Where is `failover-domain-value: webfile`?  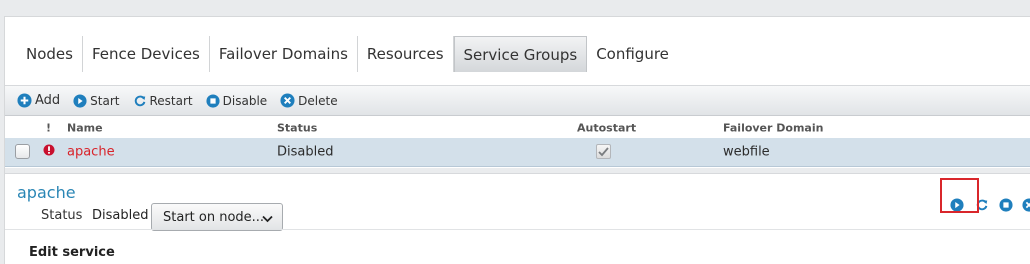 failover-domain-value: webfile is located at coordinates (746, 152).